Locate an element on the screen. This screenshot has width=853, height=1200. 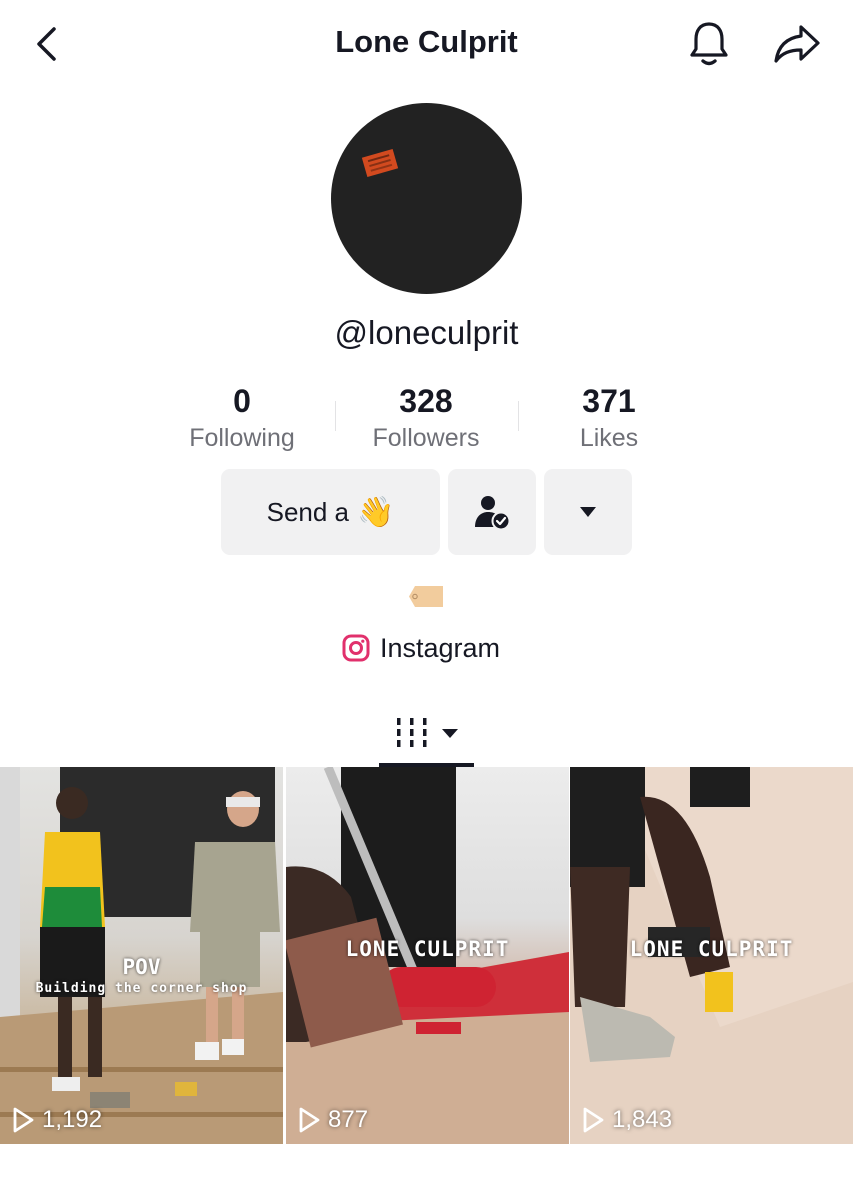
view-count-value: 1,192 is located at coordinates (72, 1119).